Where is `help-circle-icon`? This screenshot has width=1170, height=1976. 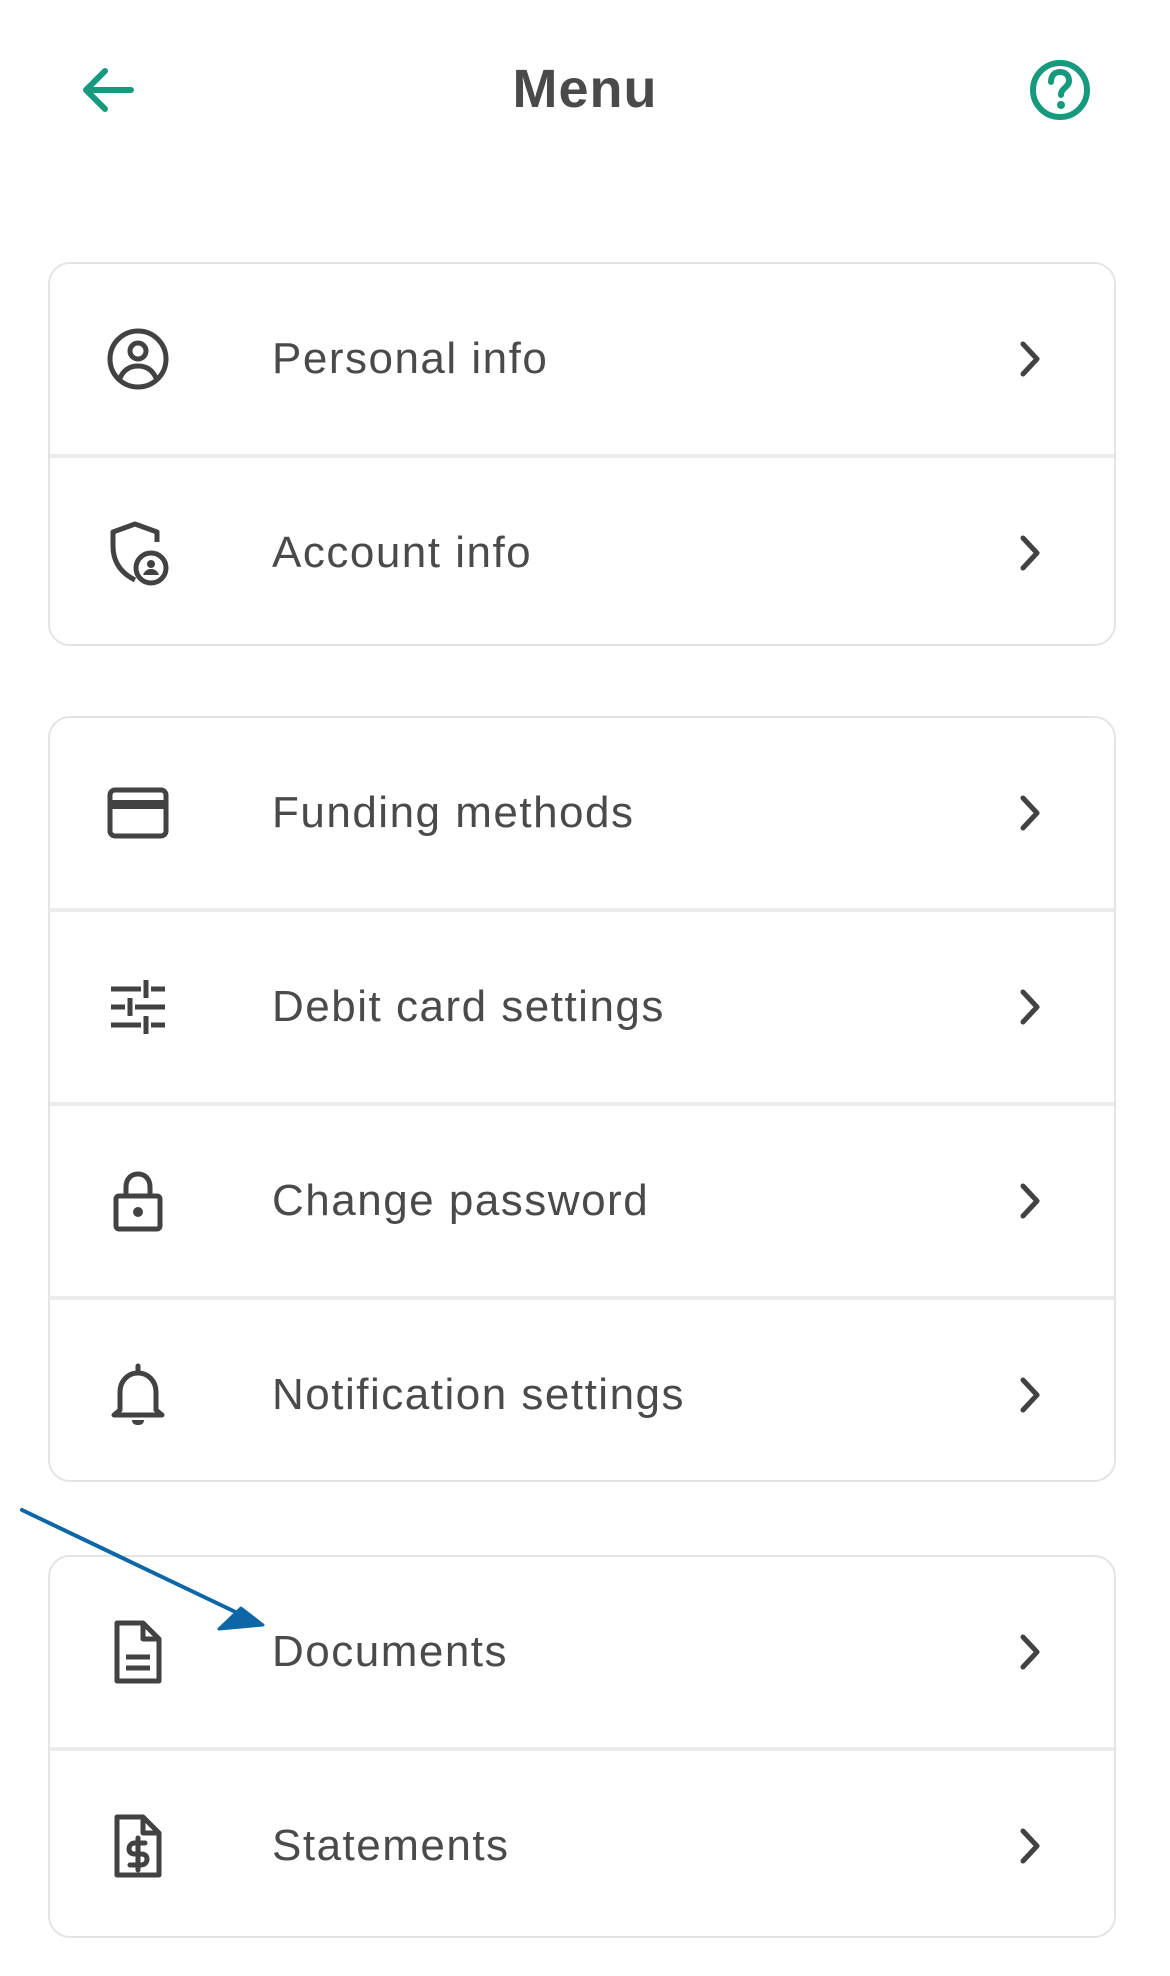 help-circle-icon is located at coordinates (1060, 90).